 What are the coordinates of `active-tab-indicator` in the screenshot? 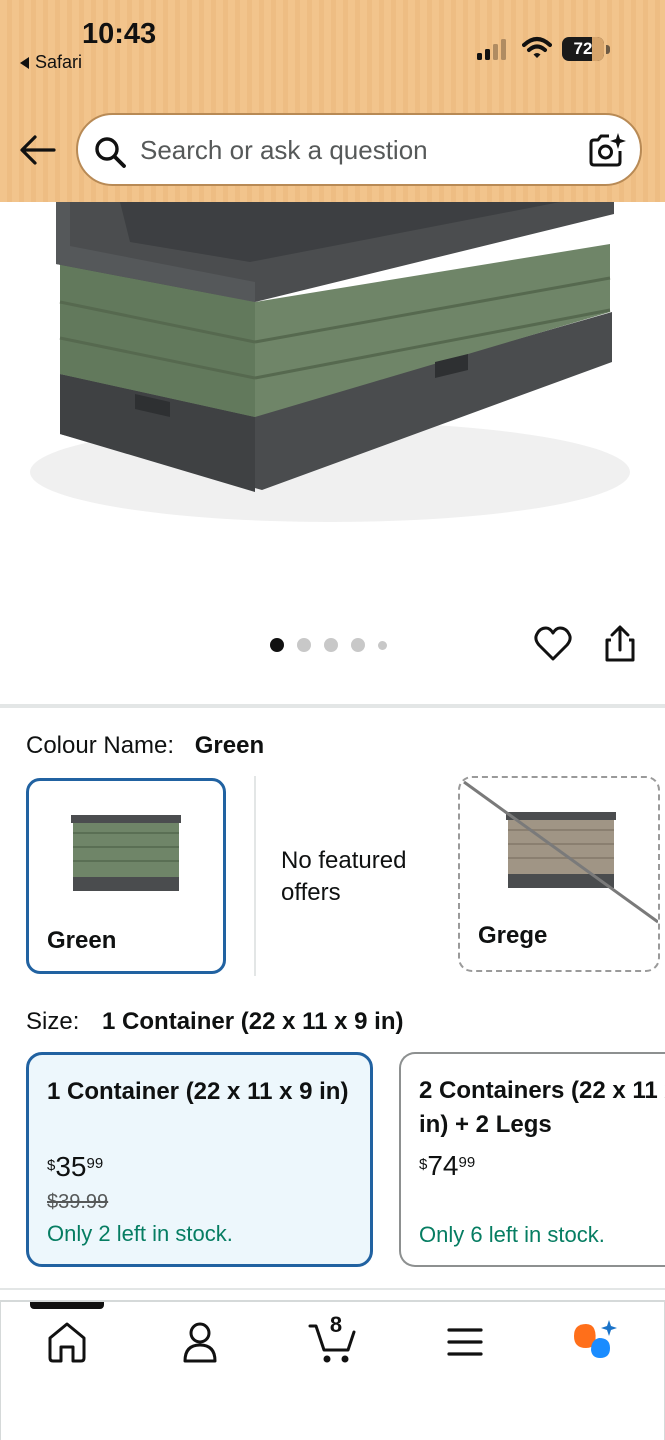 It's located at (67, 1305).